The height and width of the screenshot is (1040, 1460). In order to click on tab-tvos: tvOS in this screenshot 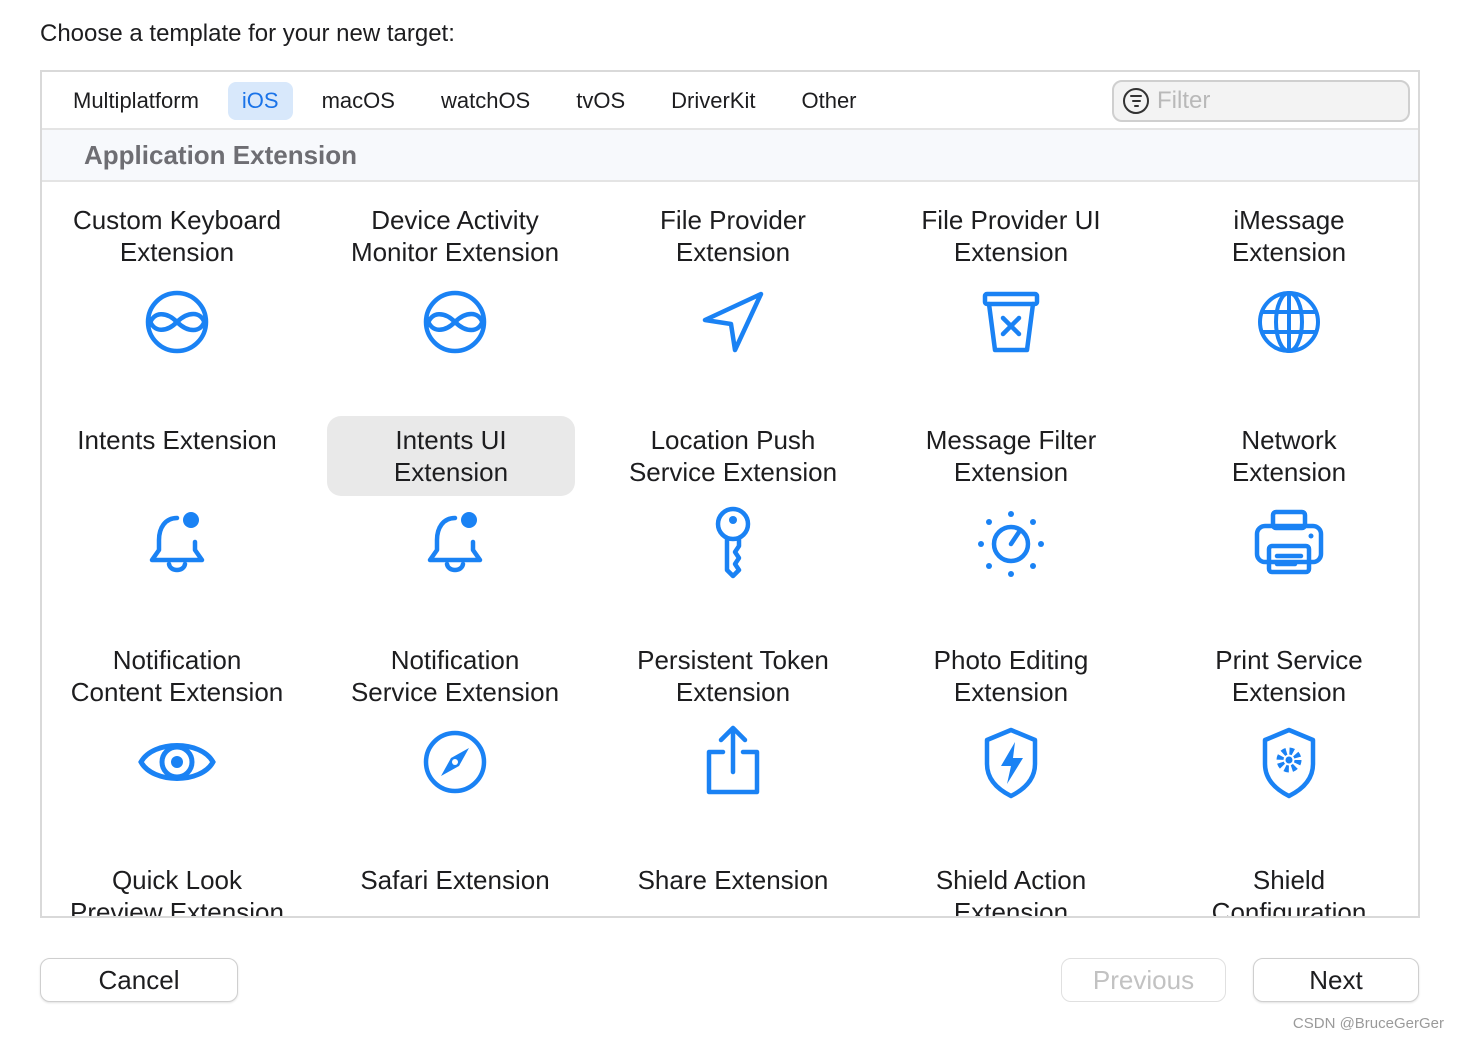, I will do `click(600, 101)`.